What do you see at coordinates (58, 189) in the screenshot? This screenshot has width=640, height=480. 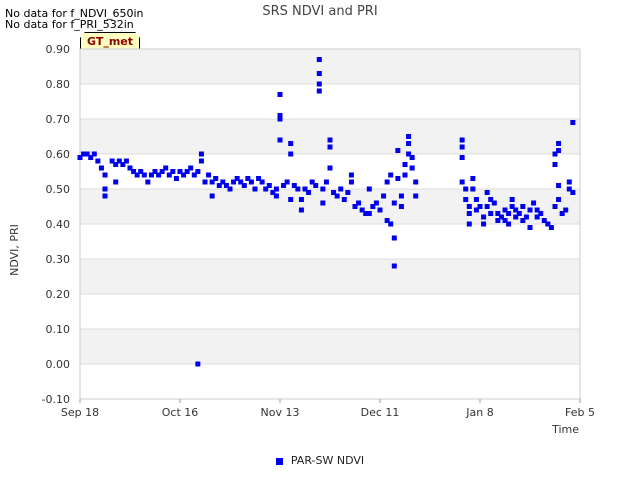 I see `y-tick-label: 0.50` at bounding box center [58, 189].